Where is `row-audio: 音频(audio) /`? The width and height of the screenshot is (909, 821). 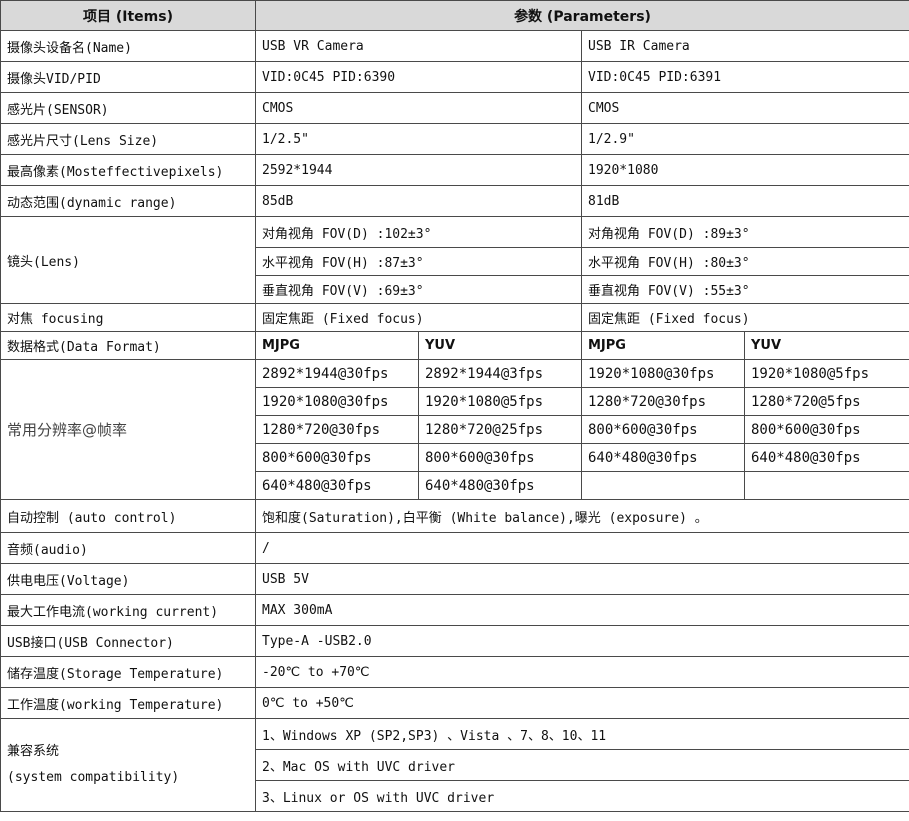 row-audio: 音频(audio) / is located at coordinates (454, 548).